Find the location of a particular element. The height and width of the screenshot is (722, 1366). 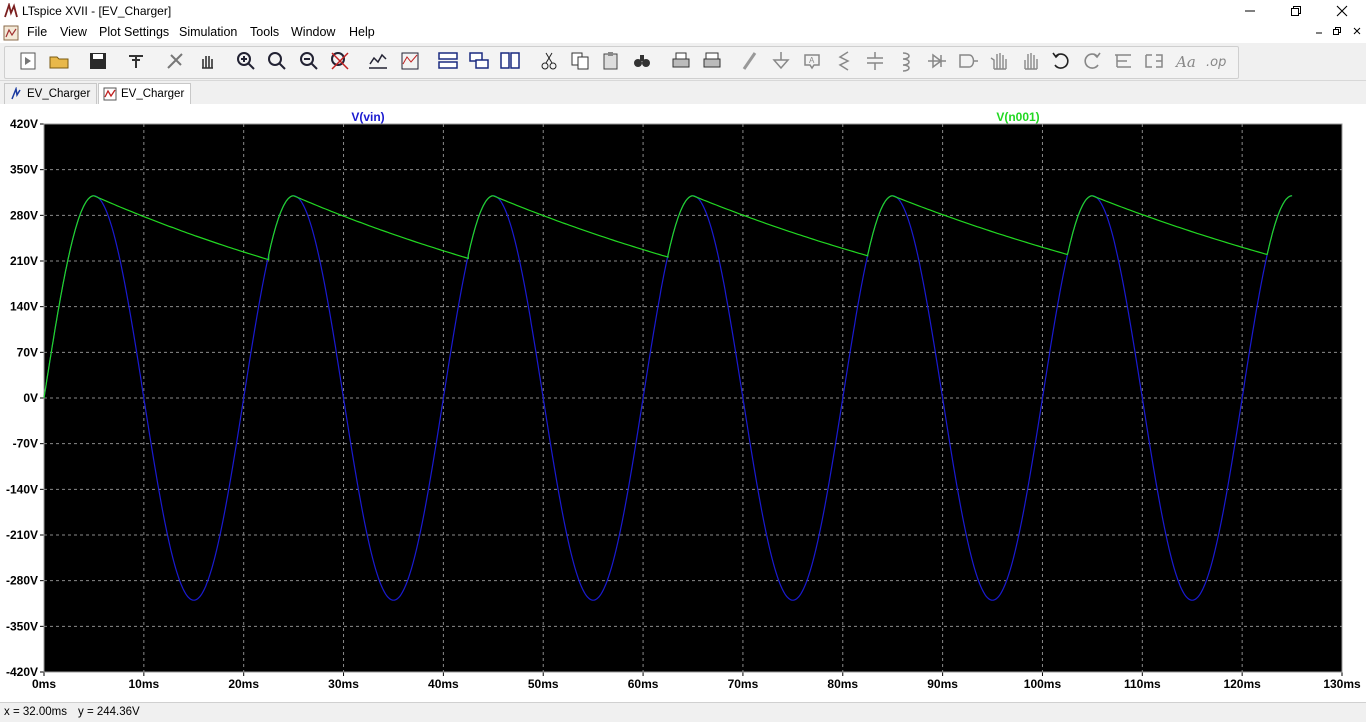

y-tick-label: -210V is located at coordinates (22, 535).